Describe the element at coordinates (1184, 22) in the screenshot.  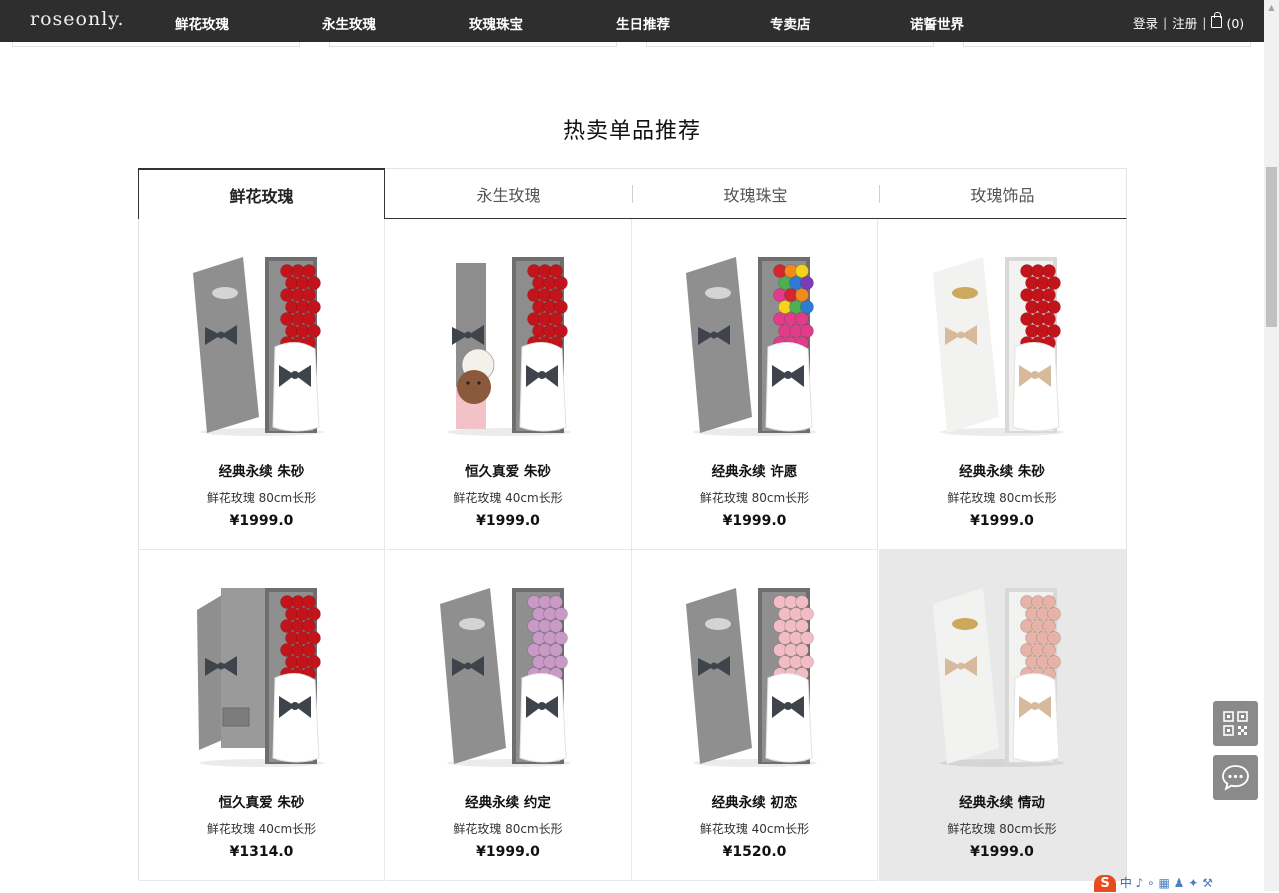
I see `register-link: 注册` at that location.